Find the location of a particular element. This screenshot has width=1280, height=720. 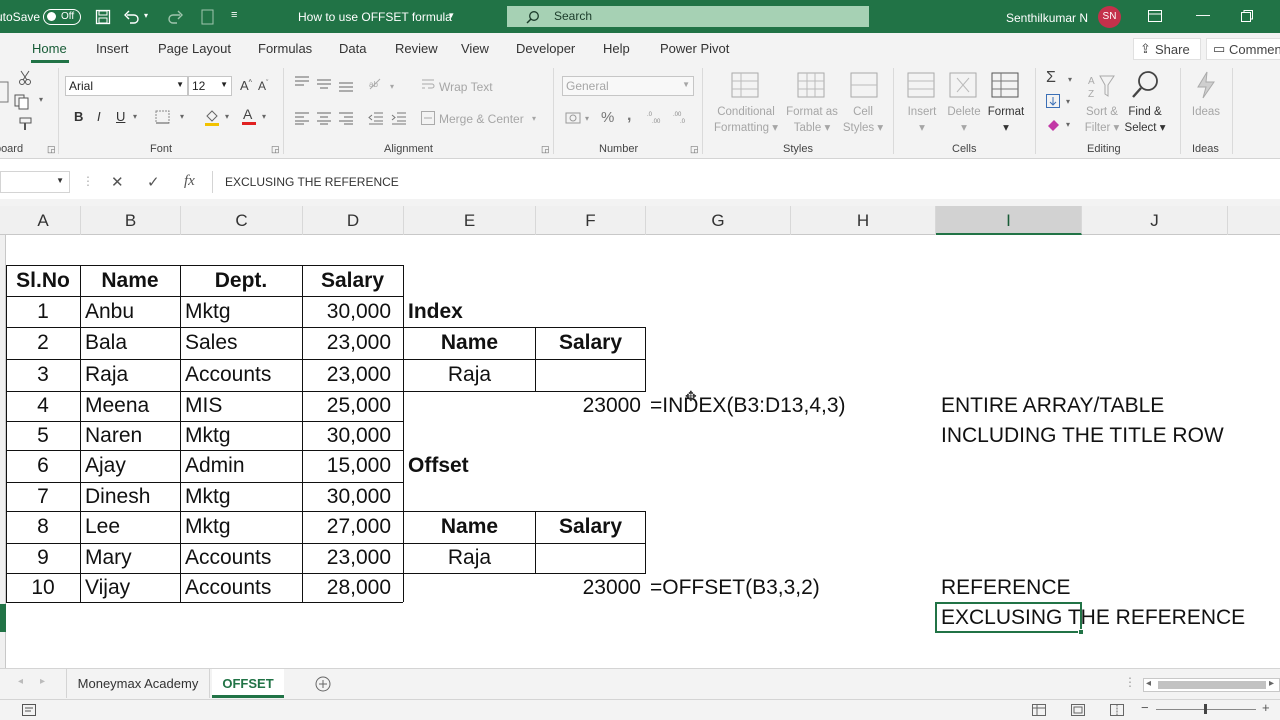

align-left-icon is located at coordinates (302, 118).